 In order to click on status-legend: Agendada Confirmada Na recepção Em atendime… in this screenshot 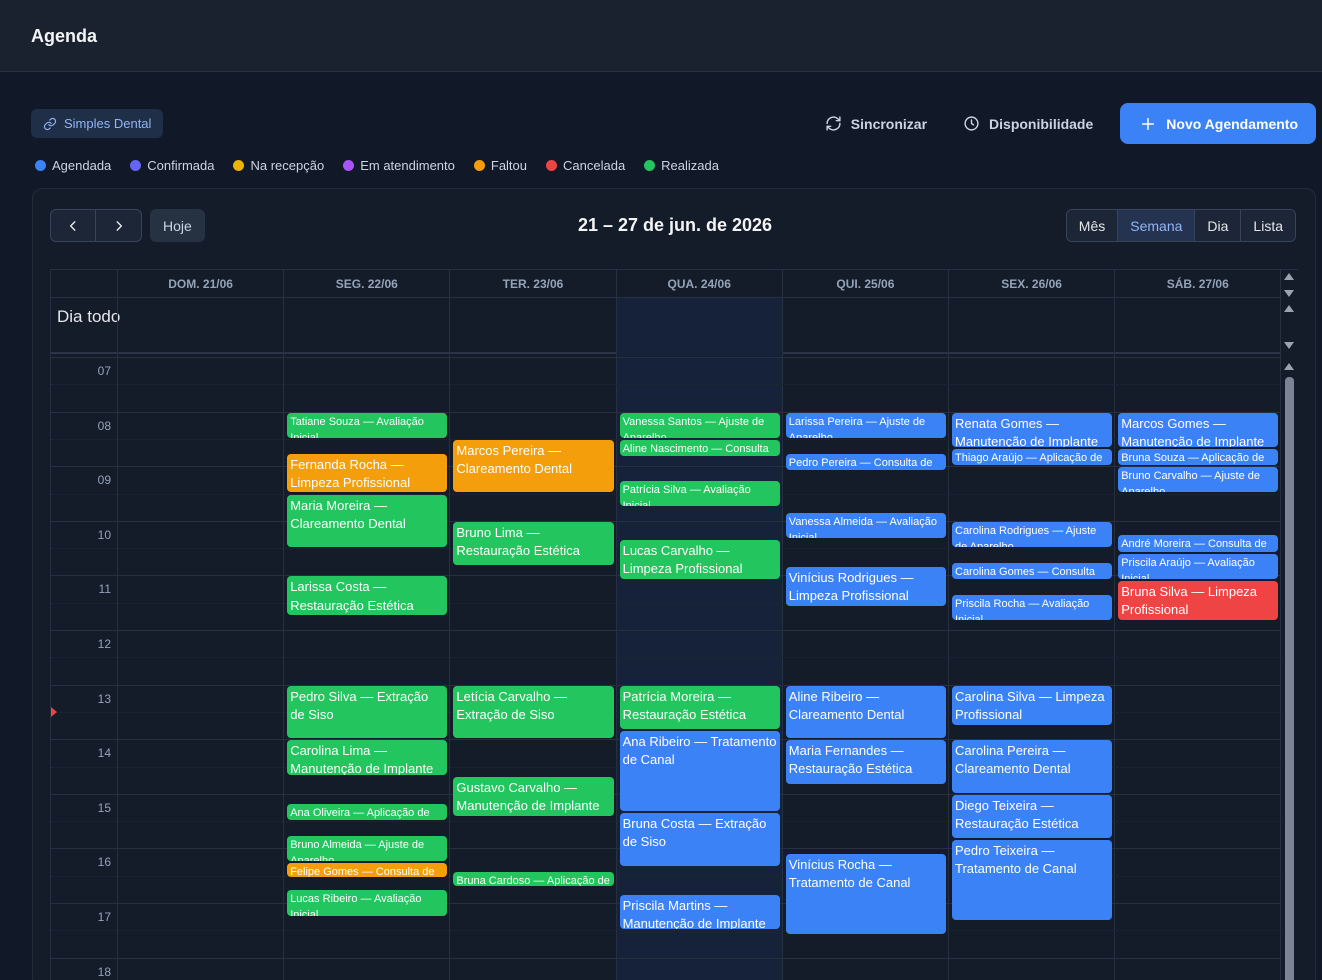, I will do `click(377, 165)`.